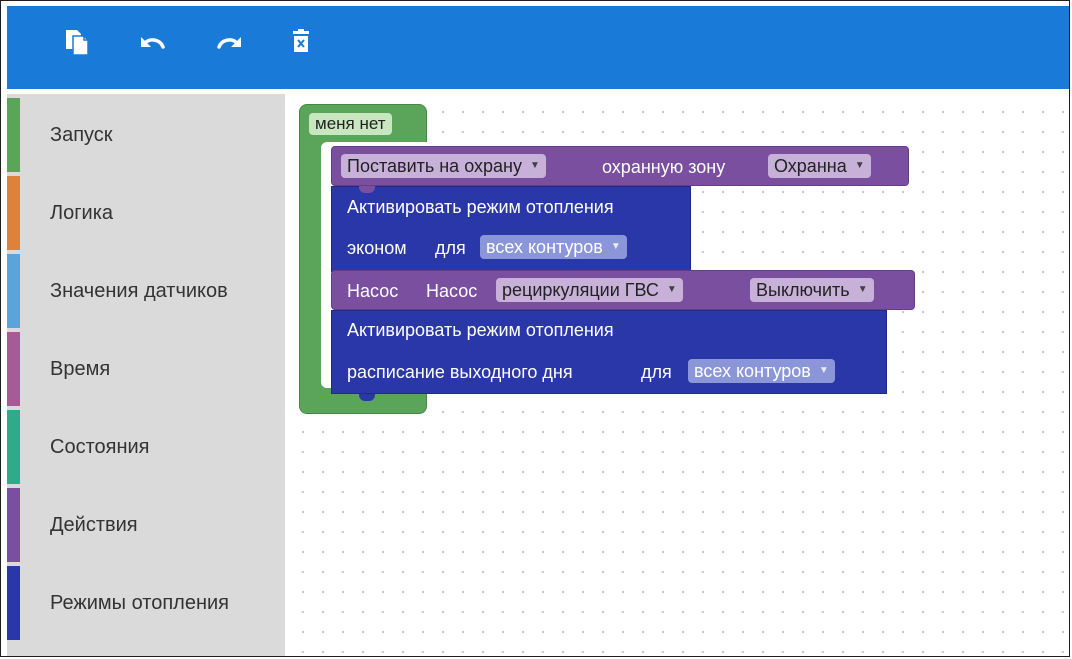 This screenshot has width=1072, height=659. I want to click on redo-icon, so click(229, 43).